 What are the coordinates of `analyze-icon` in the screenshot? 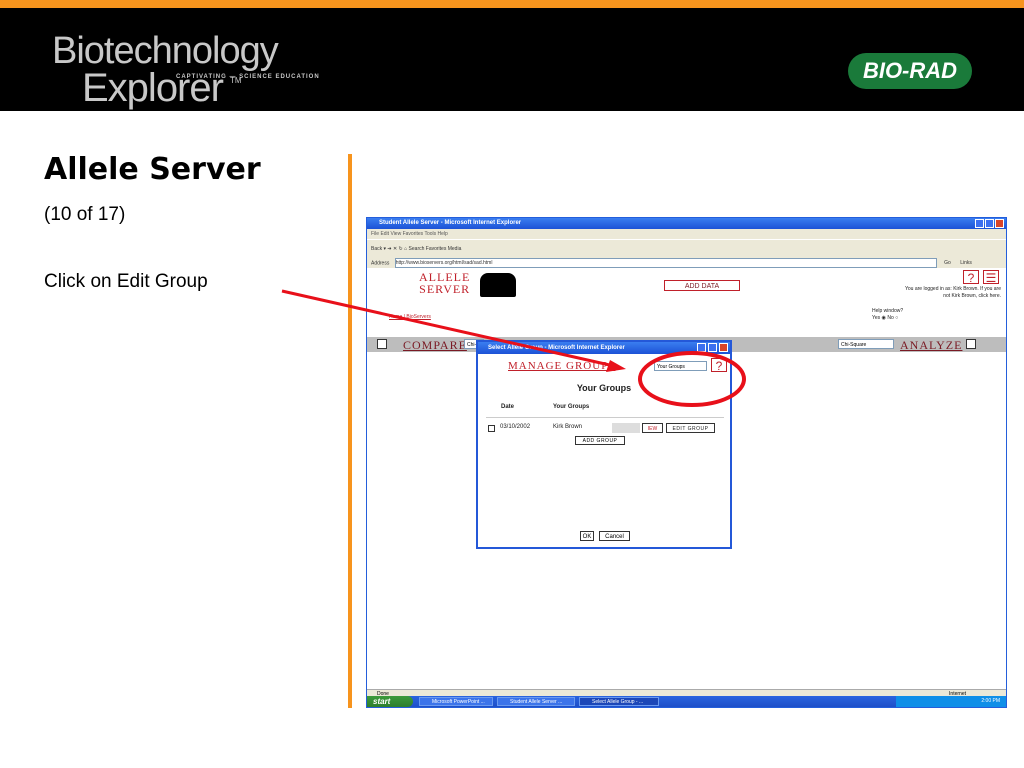 It's located at (971, 344).